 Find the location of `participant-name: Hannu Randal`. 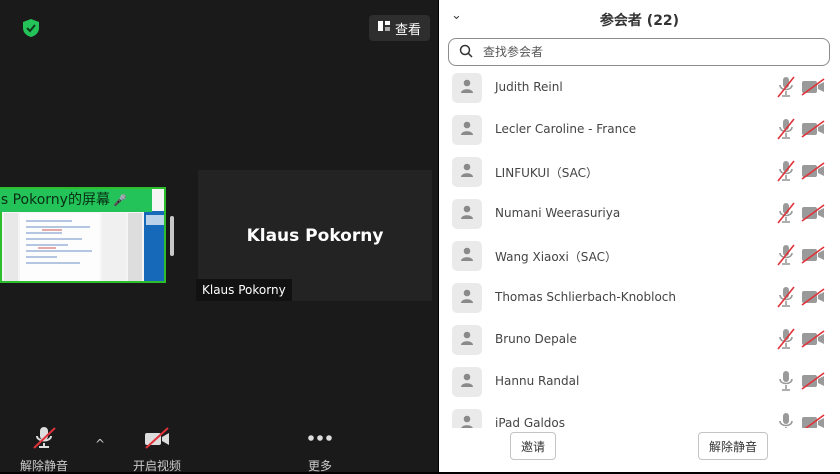

participant-name: Hannu Randal is located at coordinates (537, 381).